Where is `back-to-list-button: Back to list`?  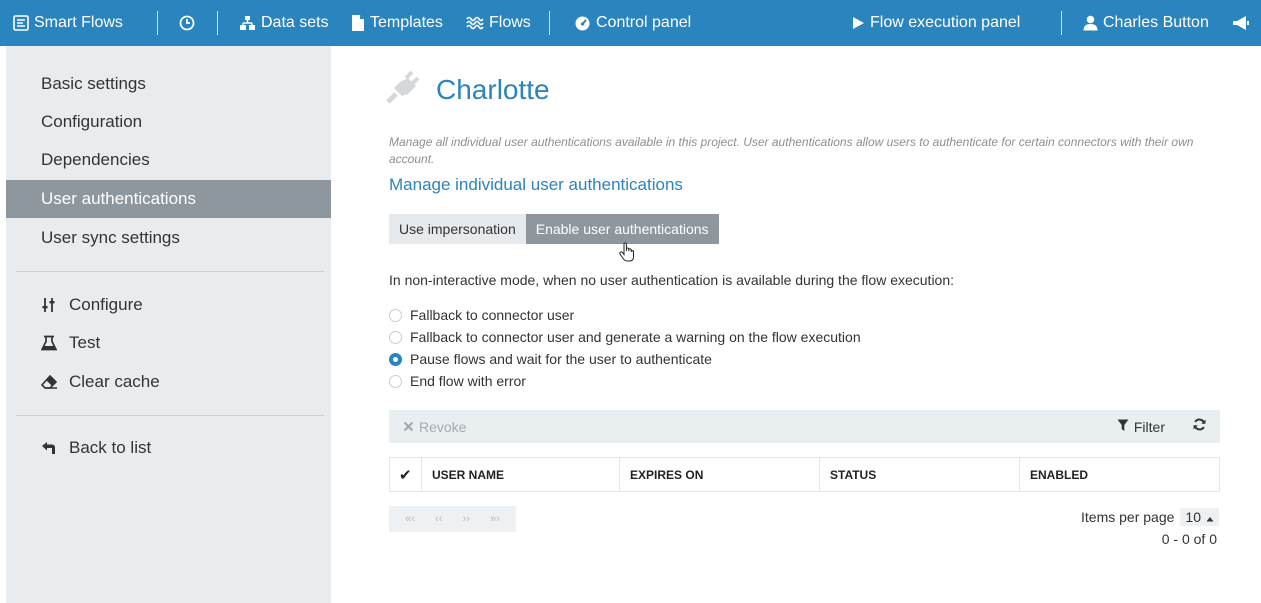
back-to-list-button: Back to list is located at coordinates (168, 448).